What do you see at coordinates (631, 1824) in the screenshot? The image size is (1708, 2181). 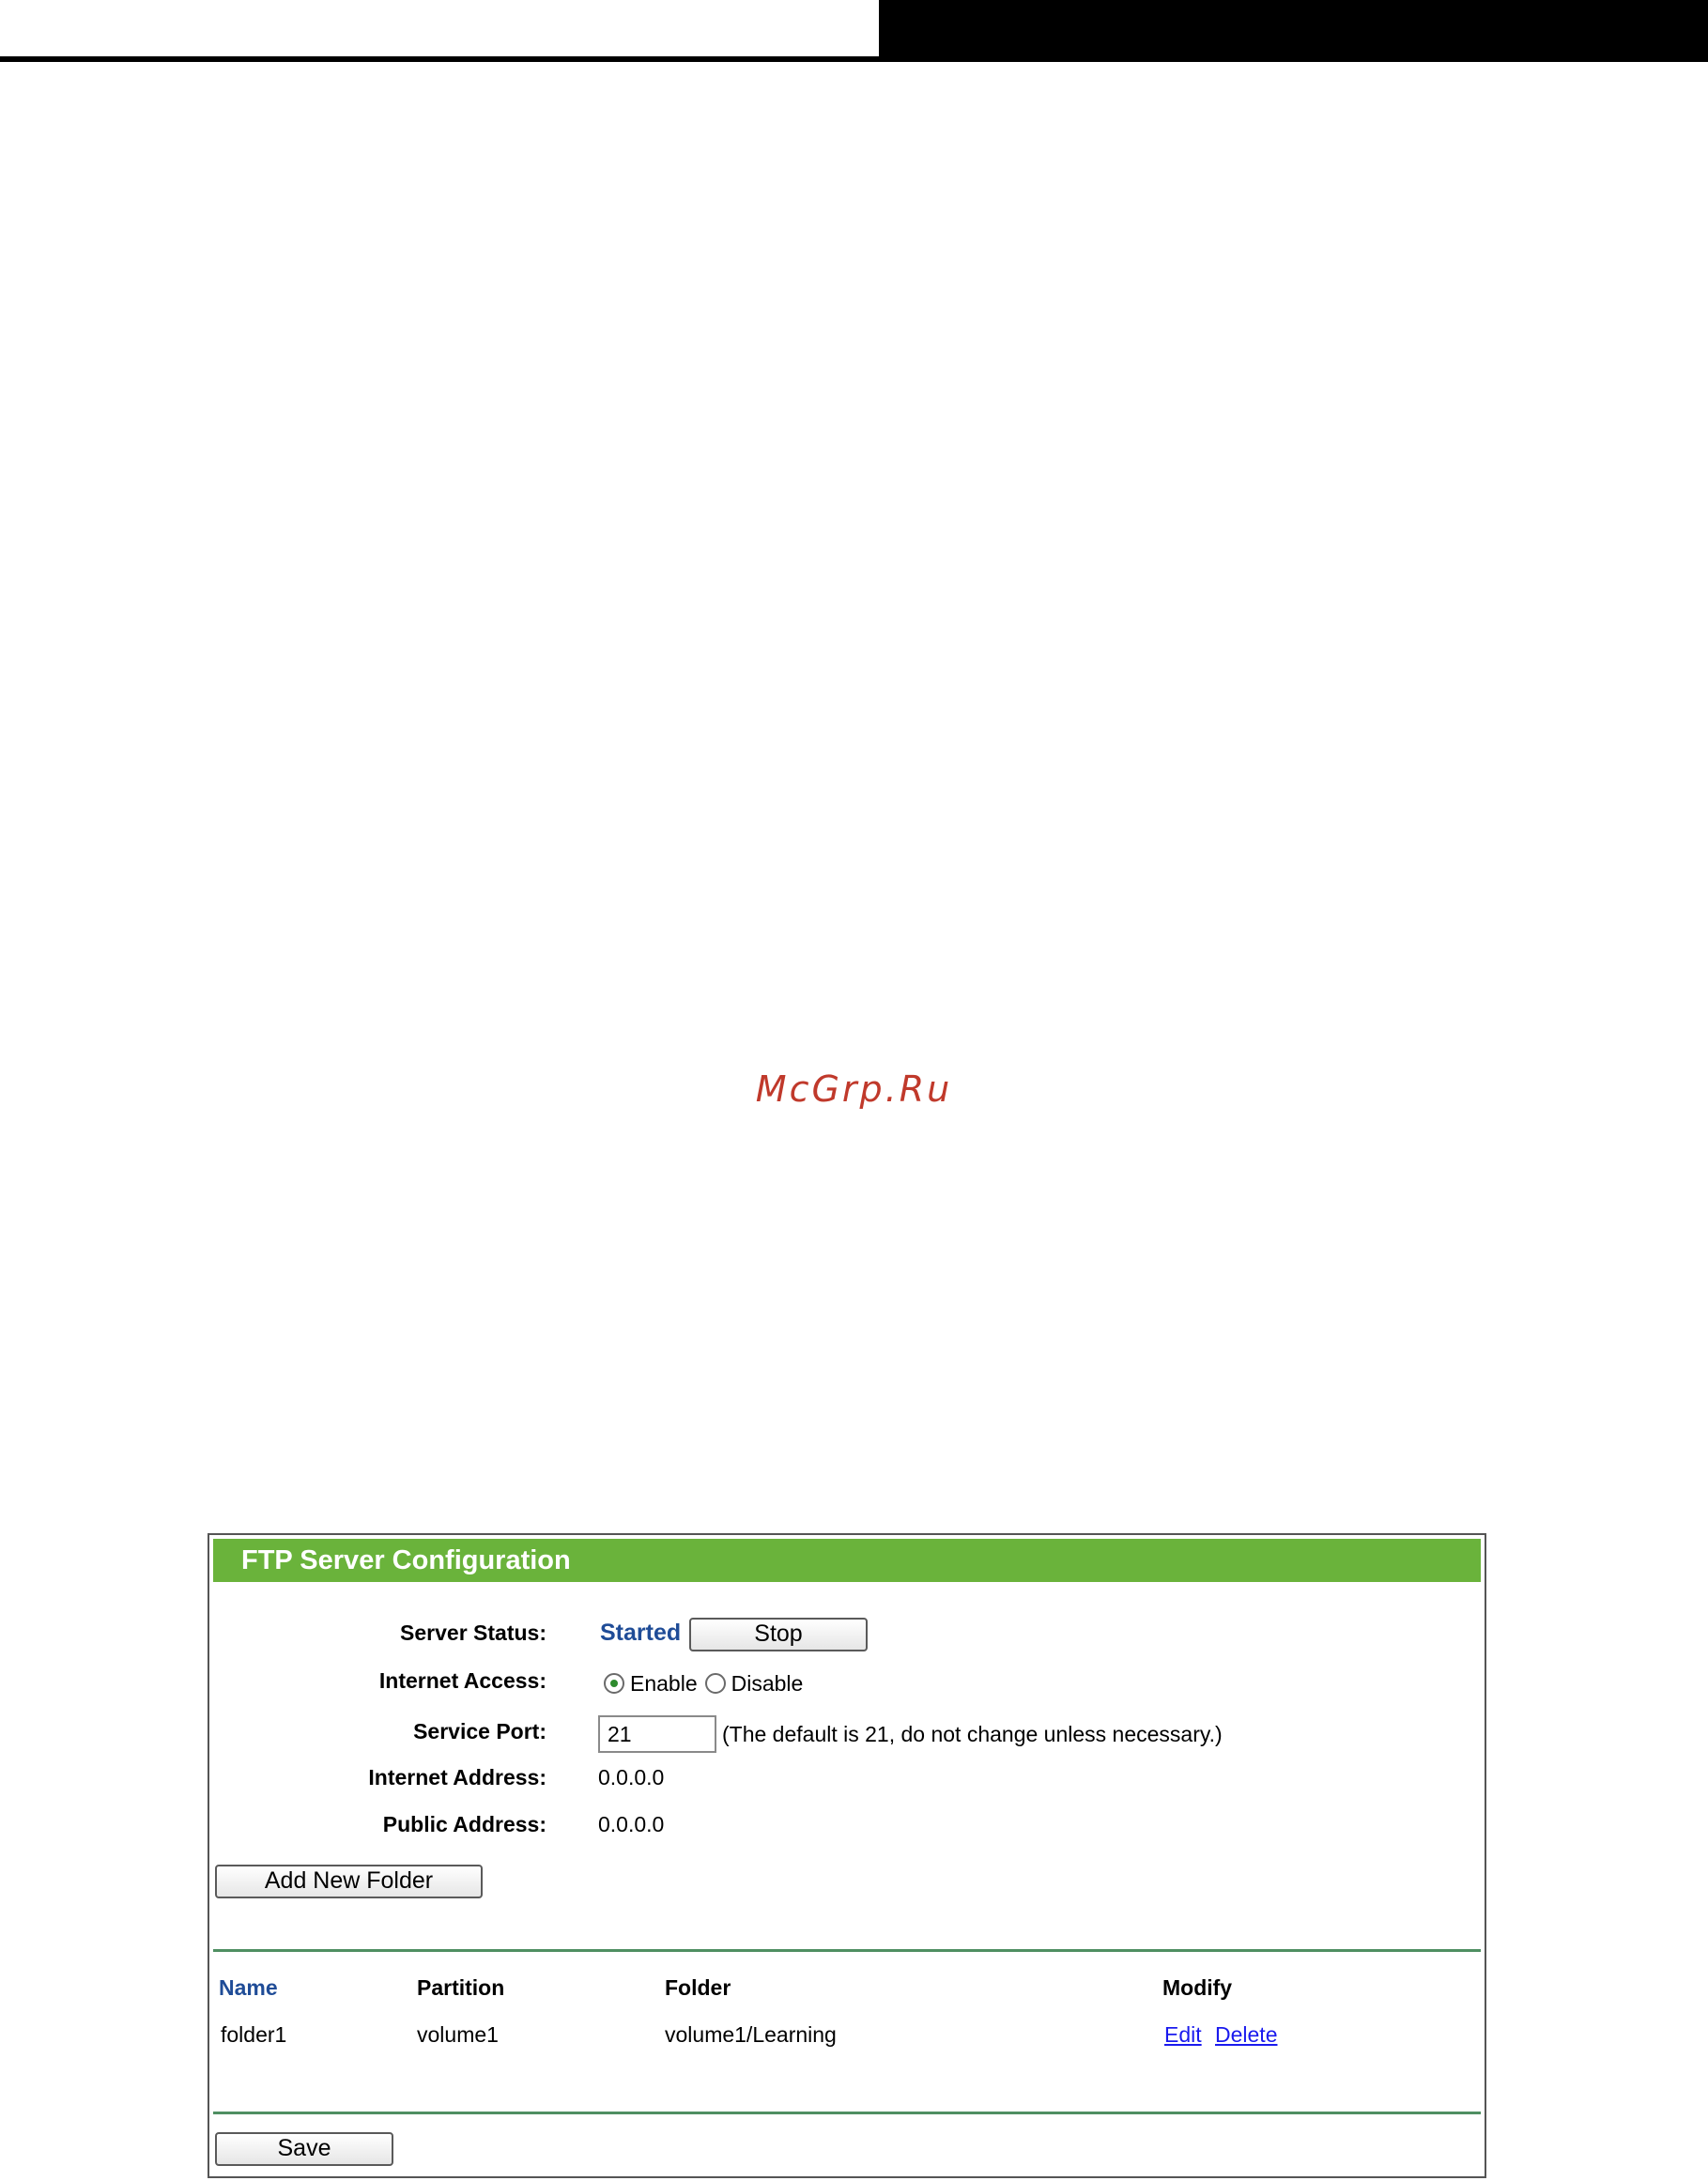 I see `public-address-value: 0.0.0.0` at bounding box center [631, 1824].